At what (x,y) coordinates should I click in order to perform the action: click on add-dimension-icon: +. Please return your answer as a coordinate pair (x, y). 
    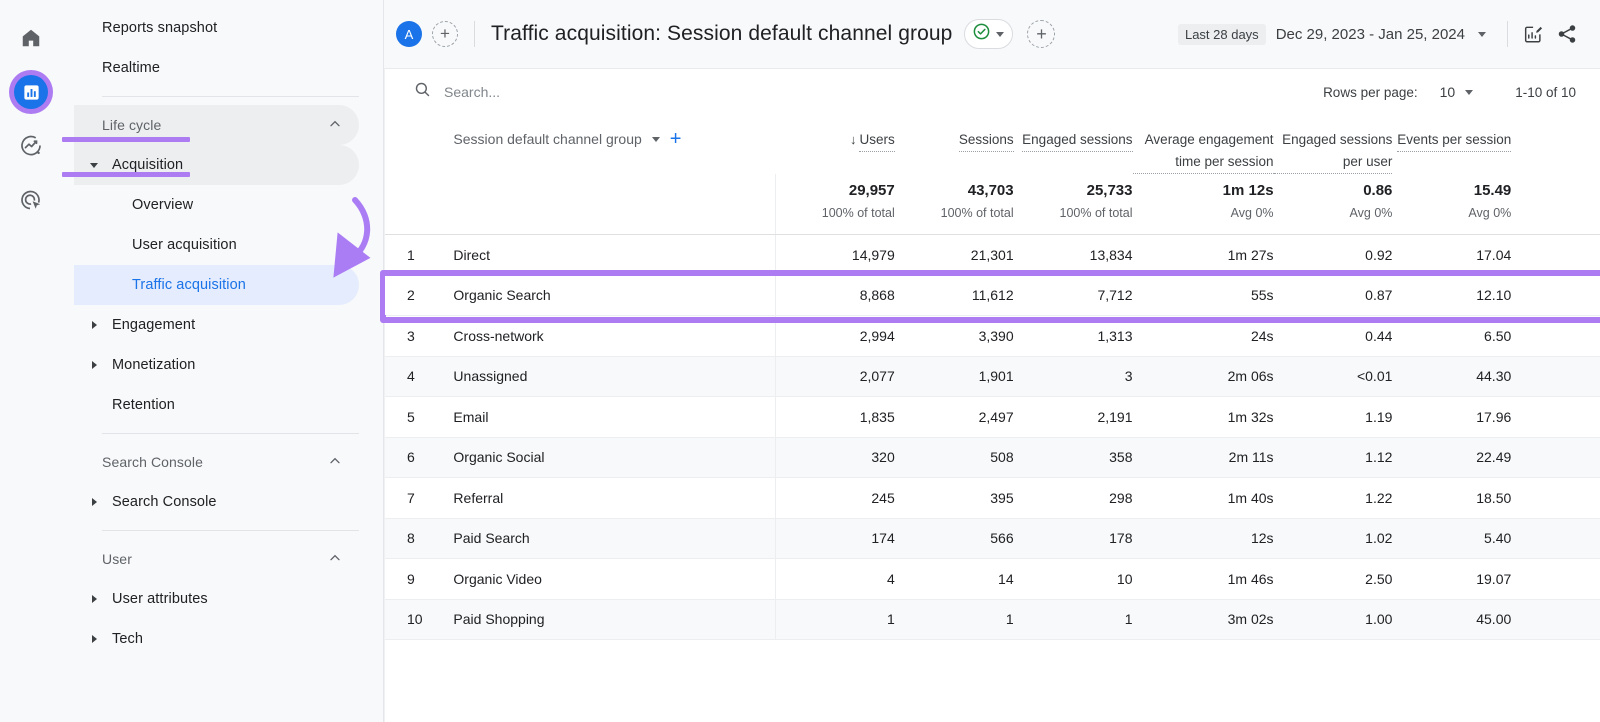
    Looking at the image, I should click on (676, 139).